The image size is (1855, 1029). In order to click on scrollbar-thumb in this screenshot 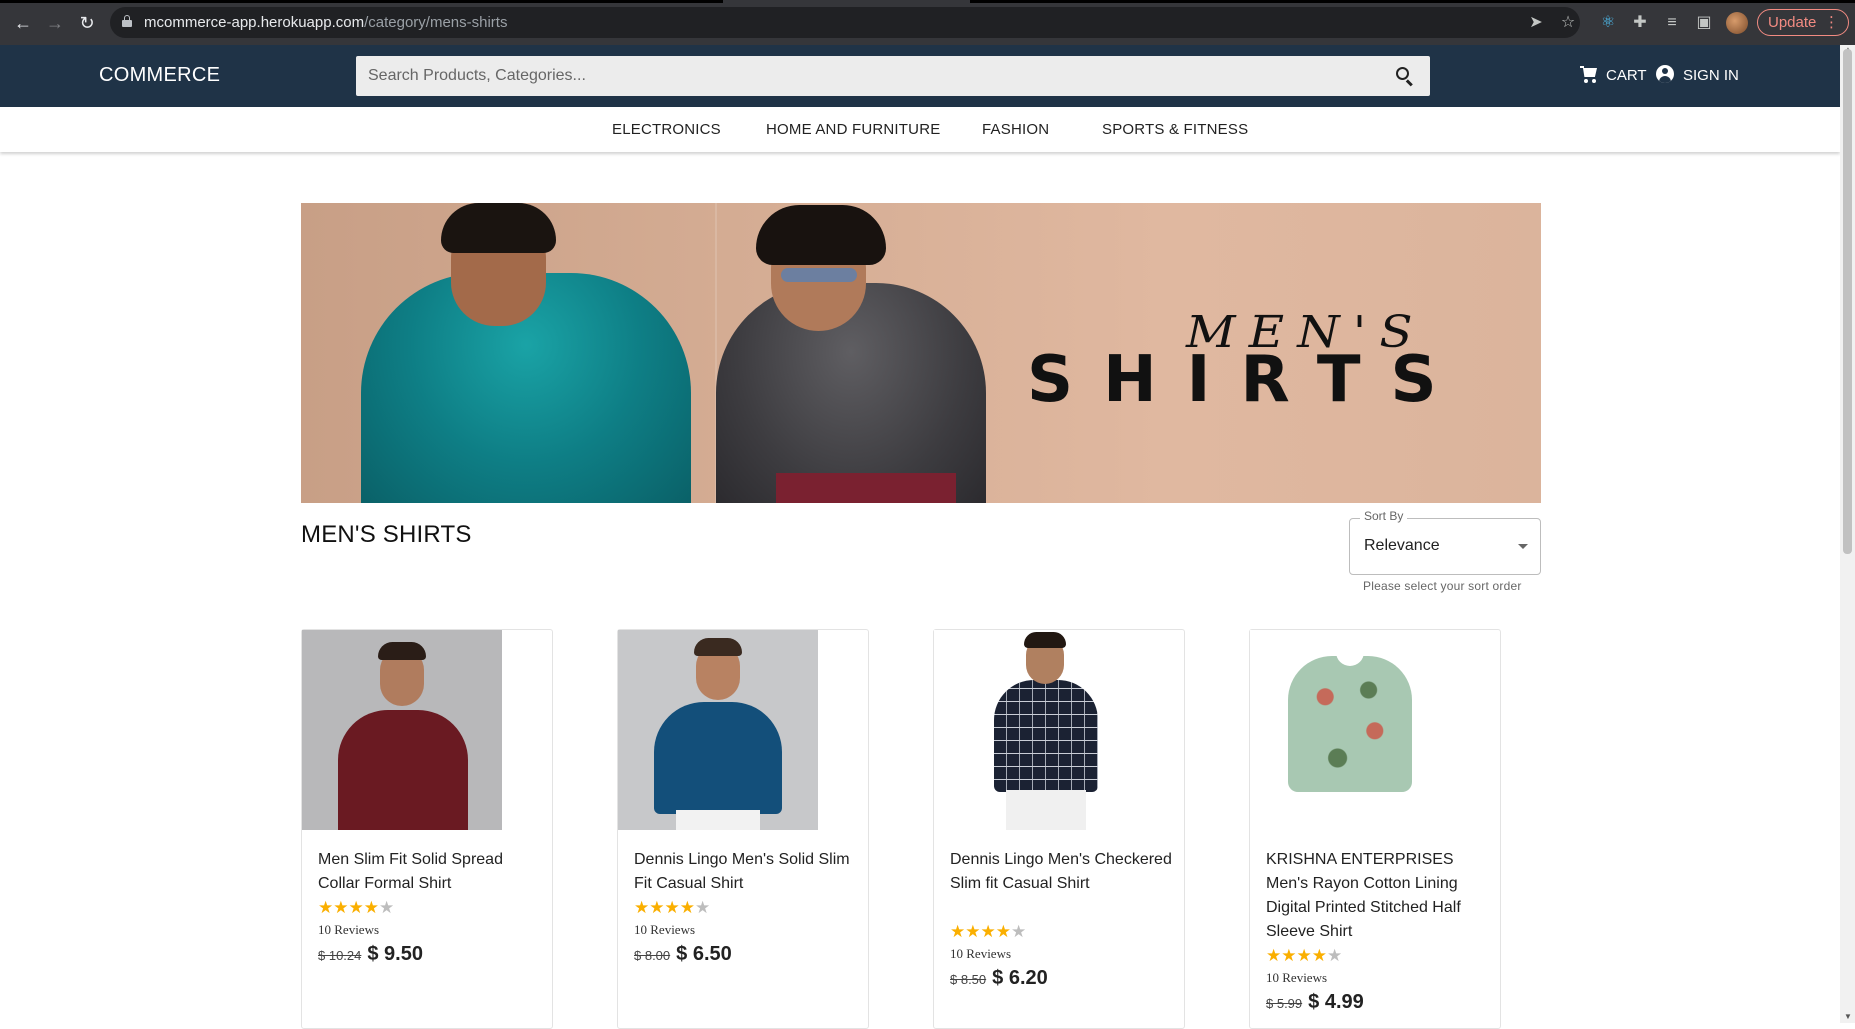, I will do `click(1847, 301)`.